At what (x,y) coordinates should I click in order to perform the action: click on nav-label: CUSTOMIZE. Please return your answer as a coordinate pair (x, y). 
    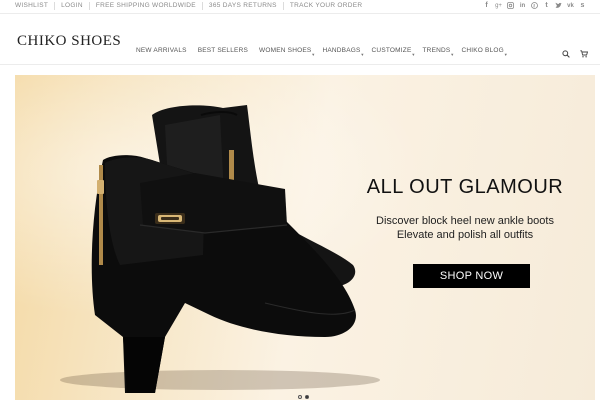
    Looking at the image, I should click on (391, 50).